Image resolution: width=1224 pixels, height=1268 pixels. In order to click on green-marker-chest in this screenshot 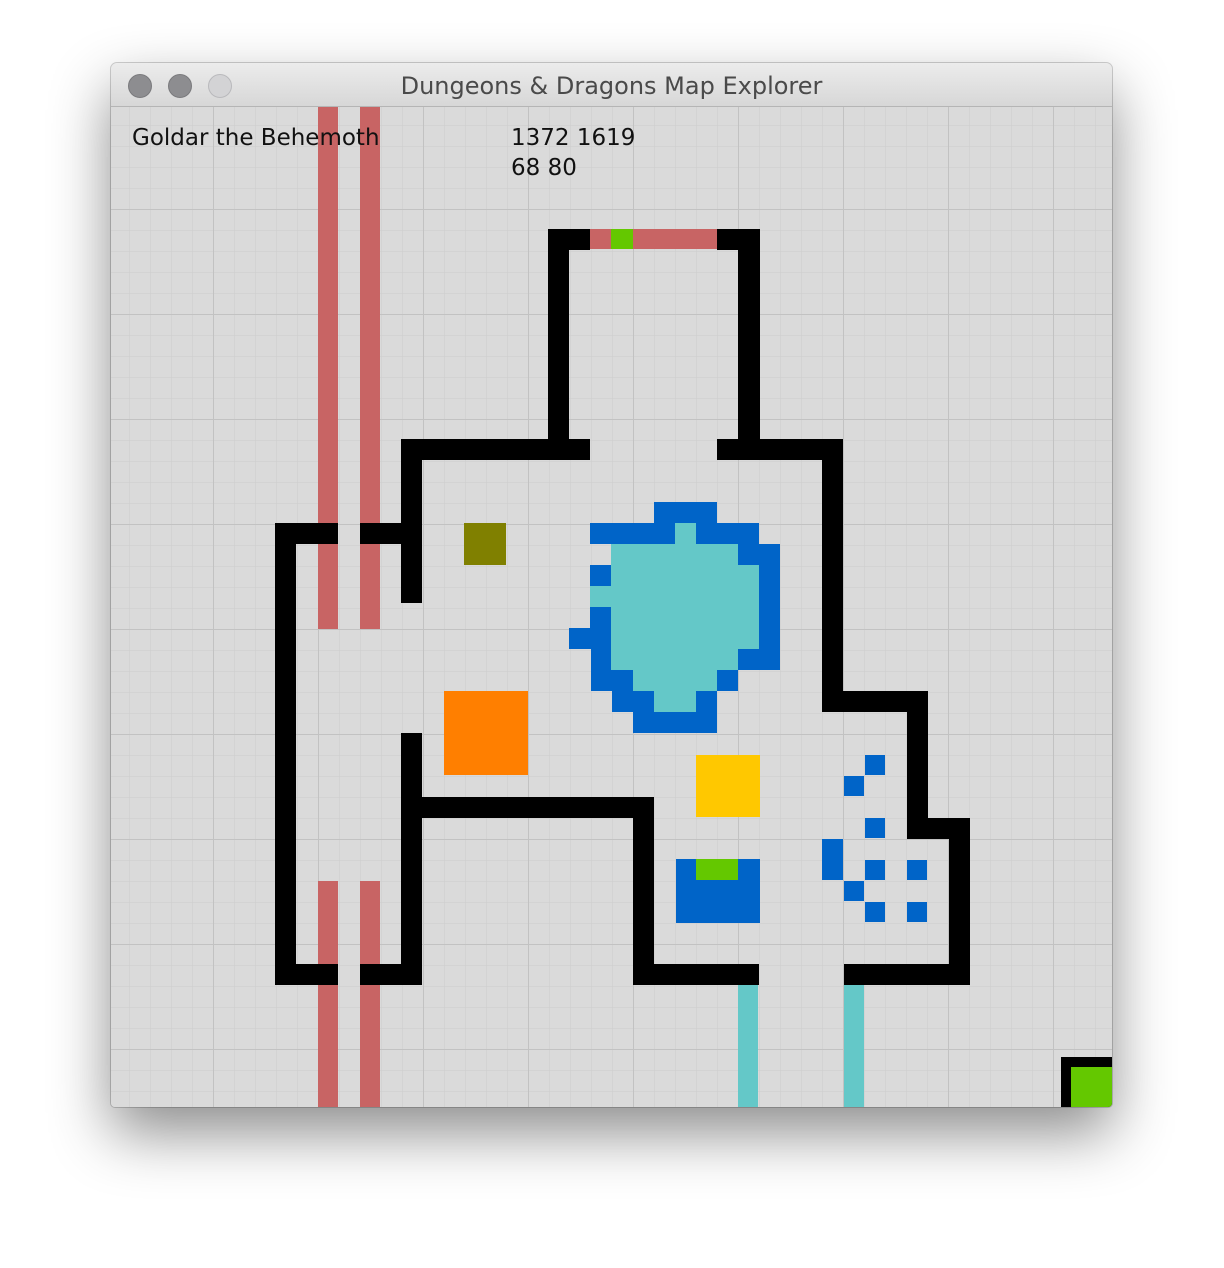, I will do `click(717, 869)`.